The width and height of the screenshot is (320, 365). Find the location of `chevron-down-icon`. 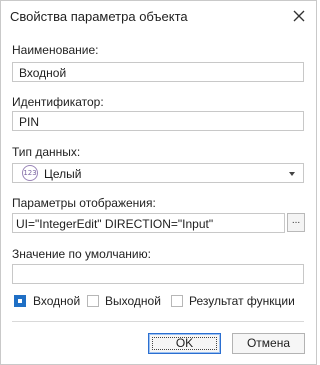

chevron-down-icon is located at coordinates (292, 174).